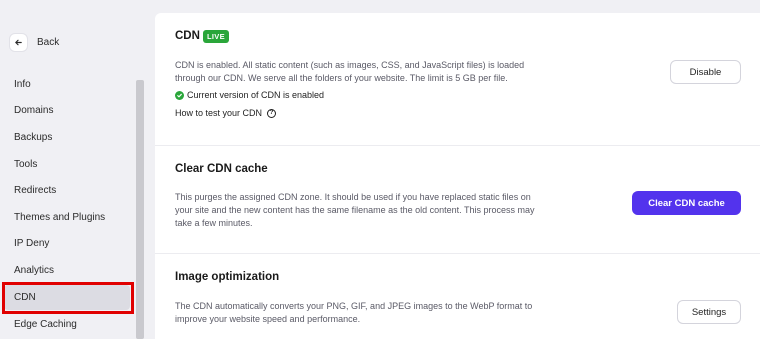  Describe the element at coordinates (67, 164) in the screenshot. I see `sidebar-item-tools: Tools` at that location.